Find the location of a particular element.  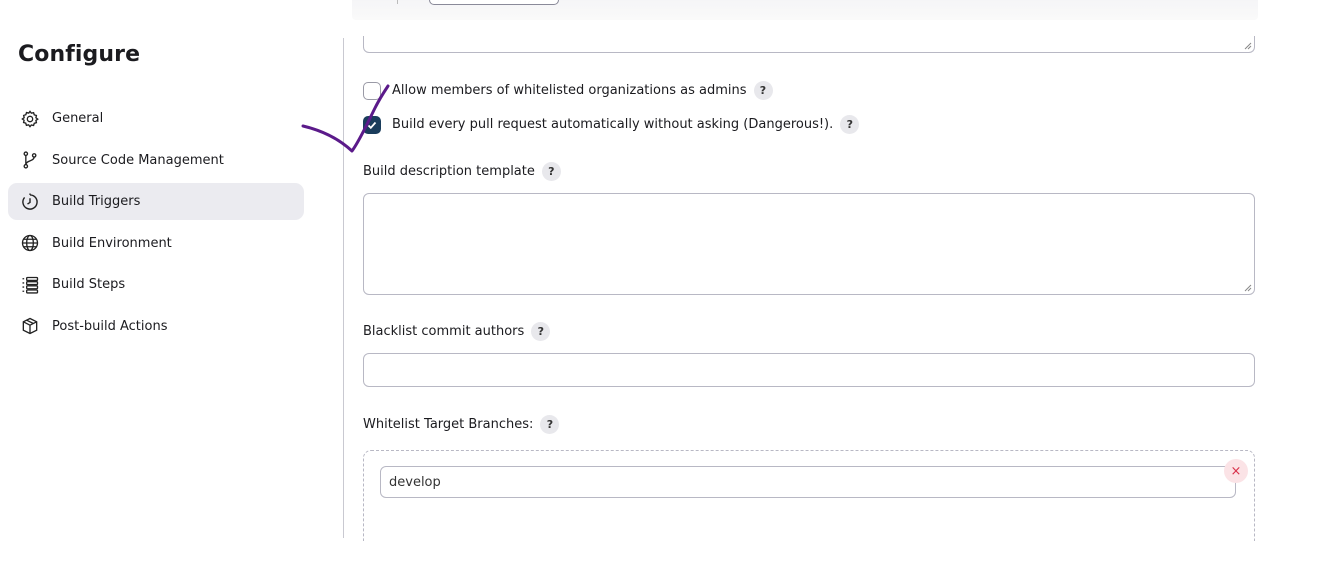

build-every-pr-checkbox is located at coordinates (372, 124).